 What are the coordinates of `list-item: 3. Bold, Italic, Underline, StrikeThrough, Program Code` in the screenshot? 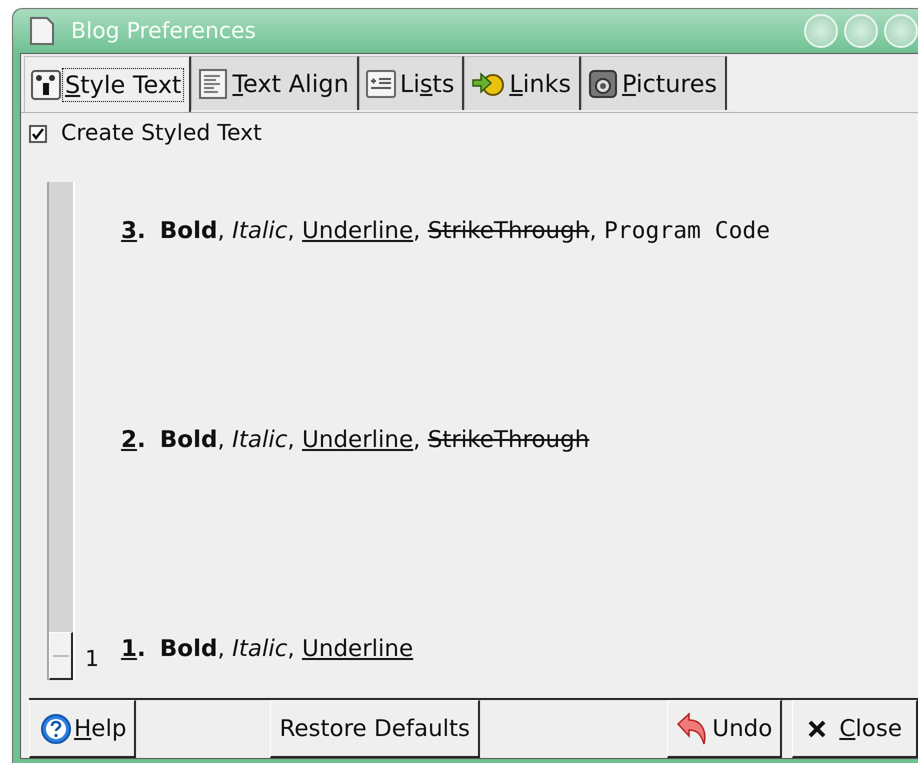 It's located at (446, 231).